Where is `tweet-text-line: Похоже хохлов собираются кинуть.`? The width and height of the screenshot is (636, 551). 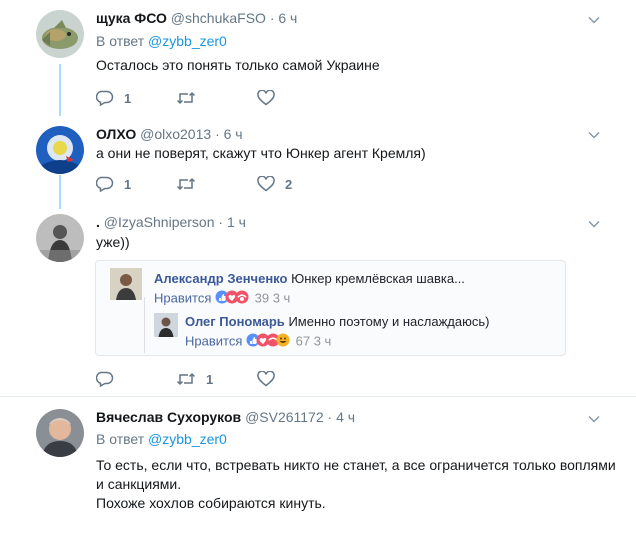
tweet-text-line: Похоже хохлов собираются кинуть. is located at coordinates (211, 503).